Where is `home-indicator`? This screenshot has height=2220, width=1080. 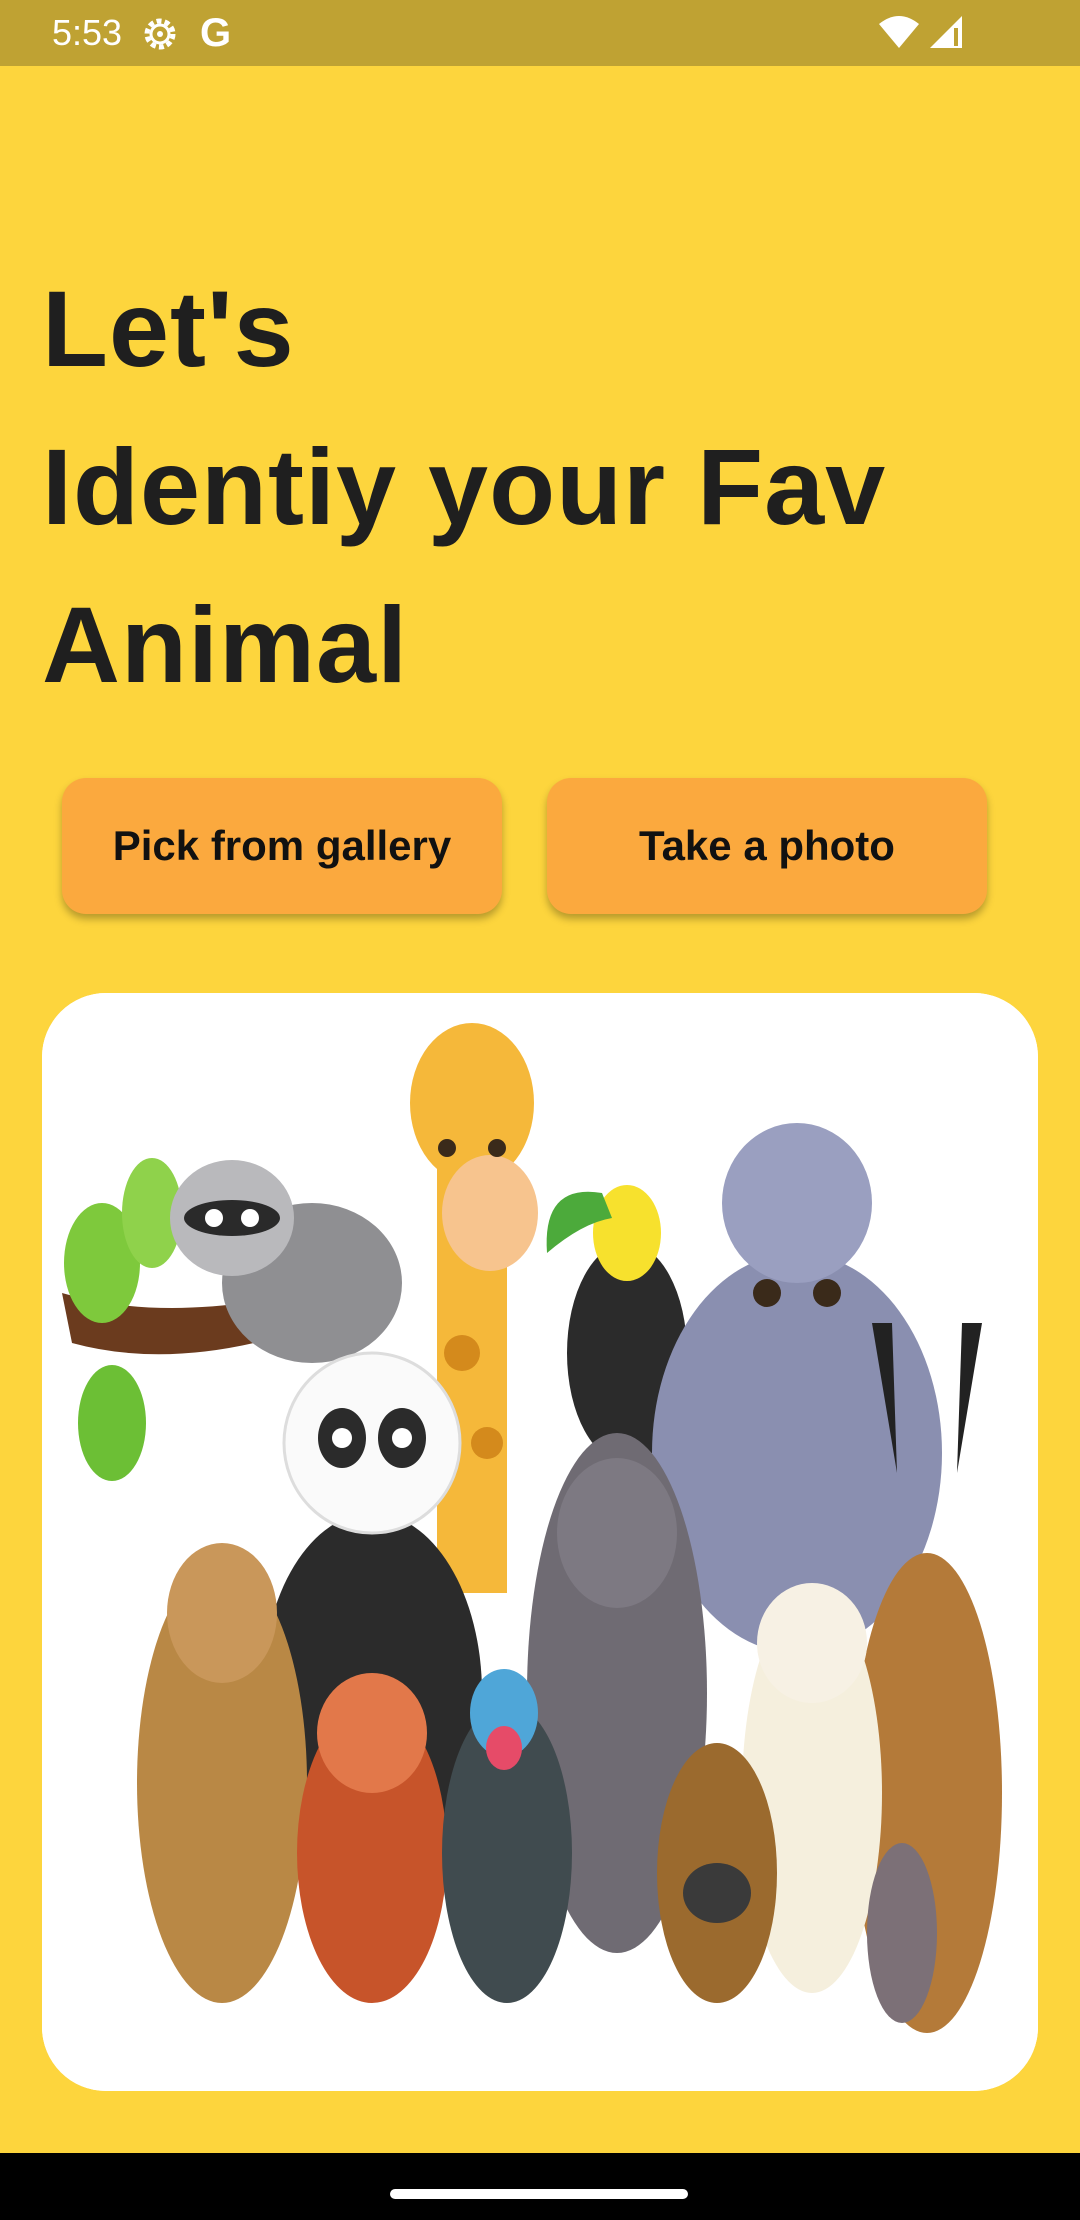 home-indicator is located at coordinates (539, 2194).